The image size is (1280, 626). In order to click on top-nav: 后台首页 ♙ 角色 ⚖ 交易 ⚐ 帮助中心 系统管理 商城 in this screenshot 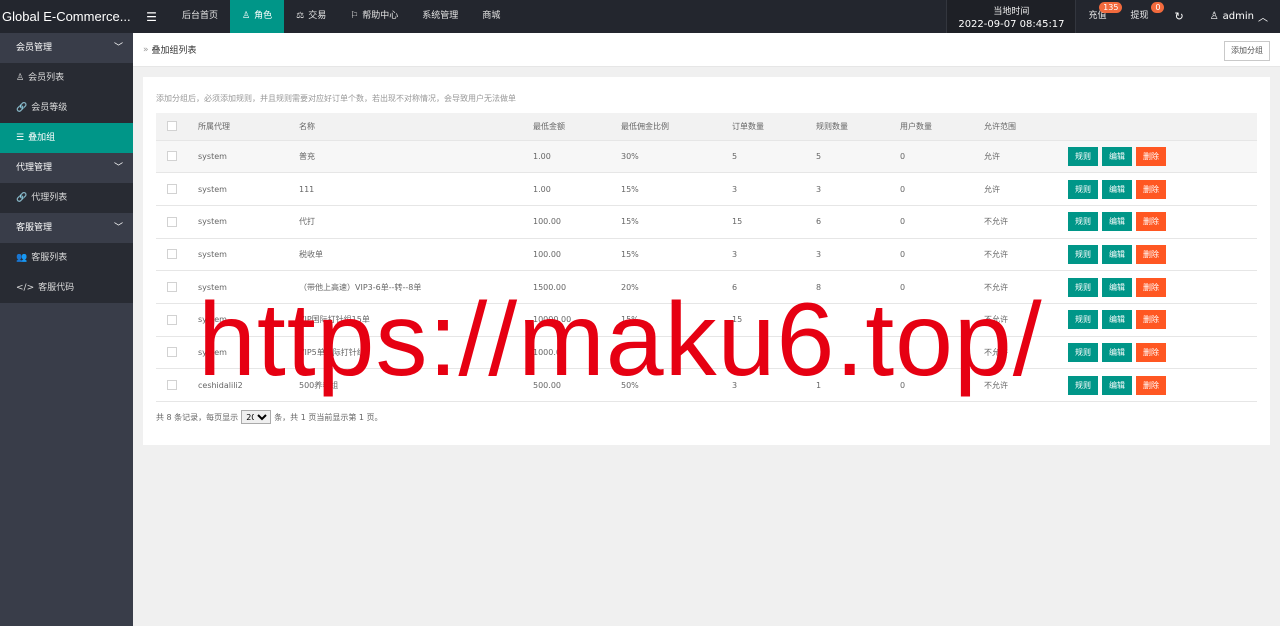, I will do `click(341, 16)`.